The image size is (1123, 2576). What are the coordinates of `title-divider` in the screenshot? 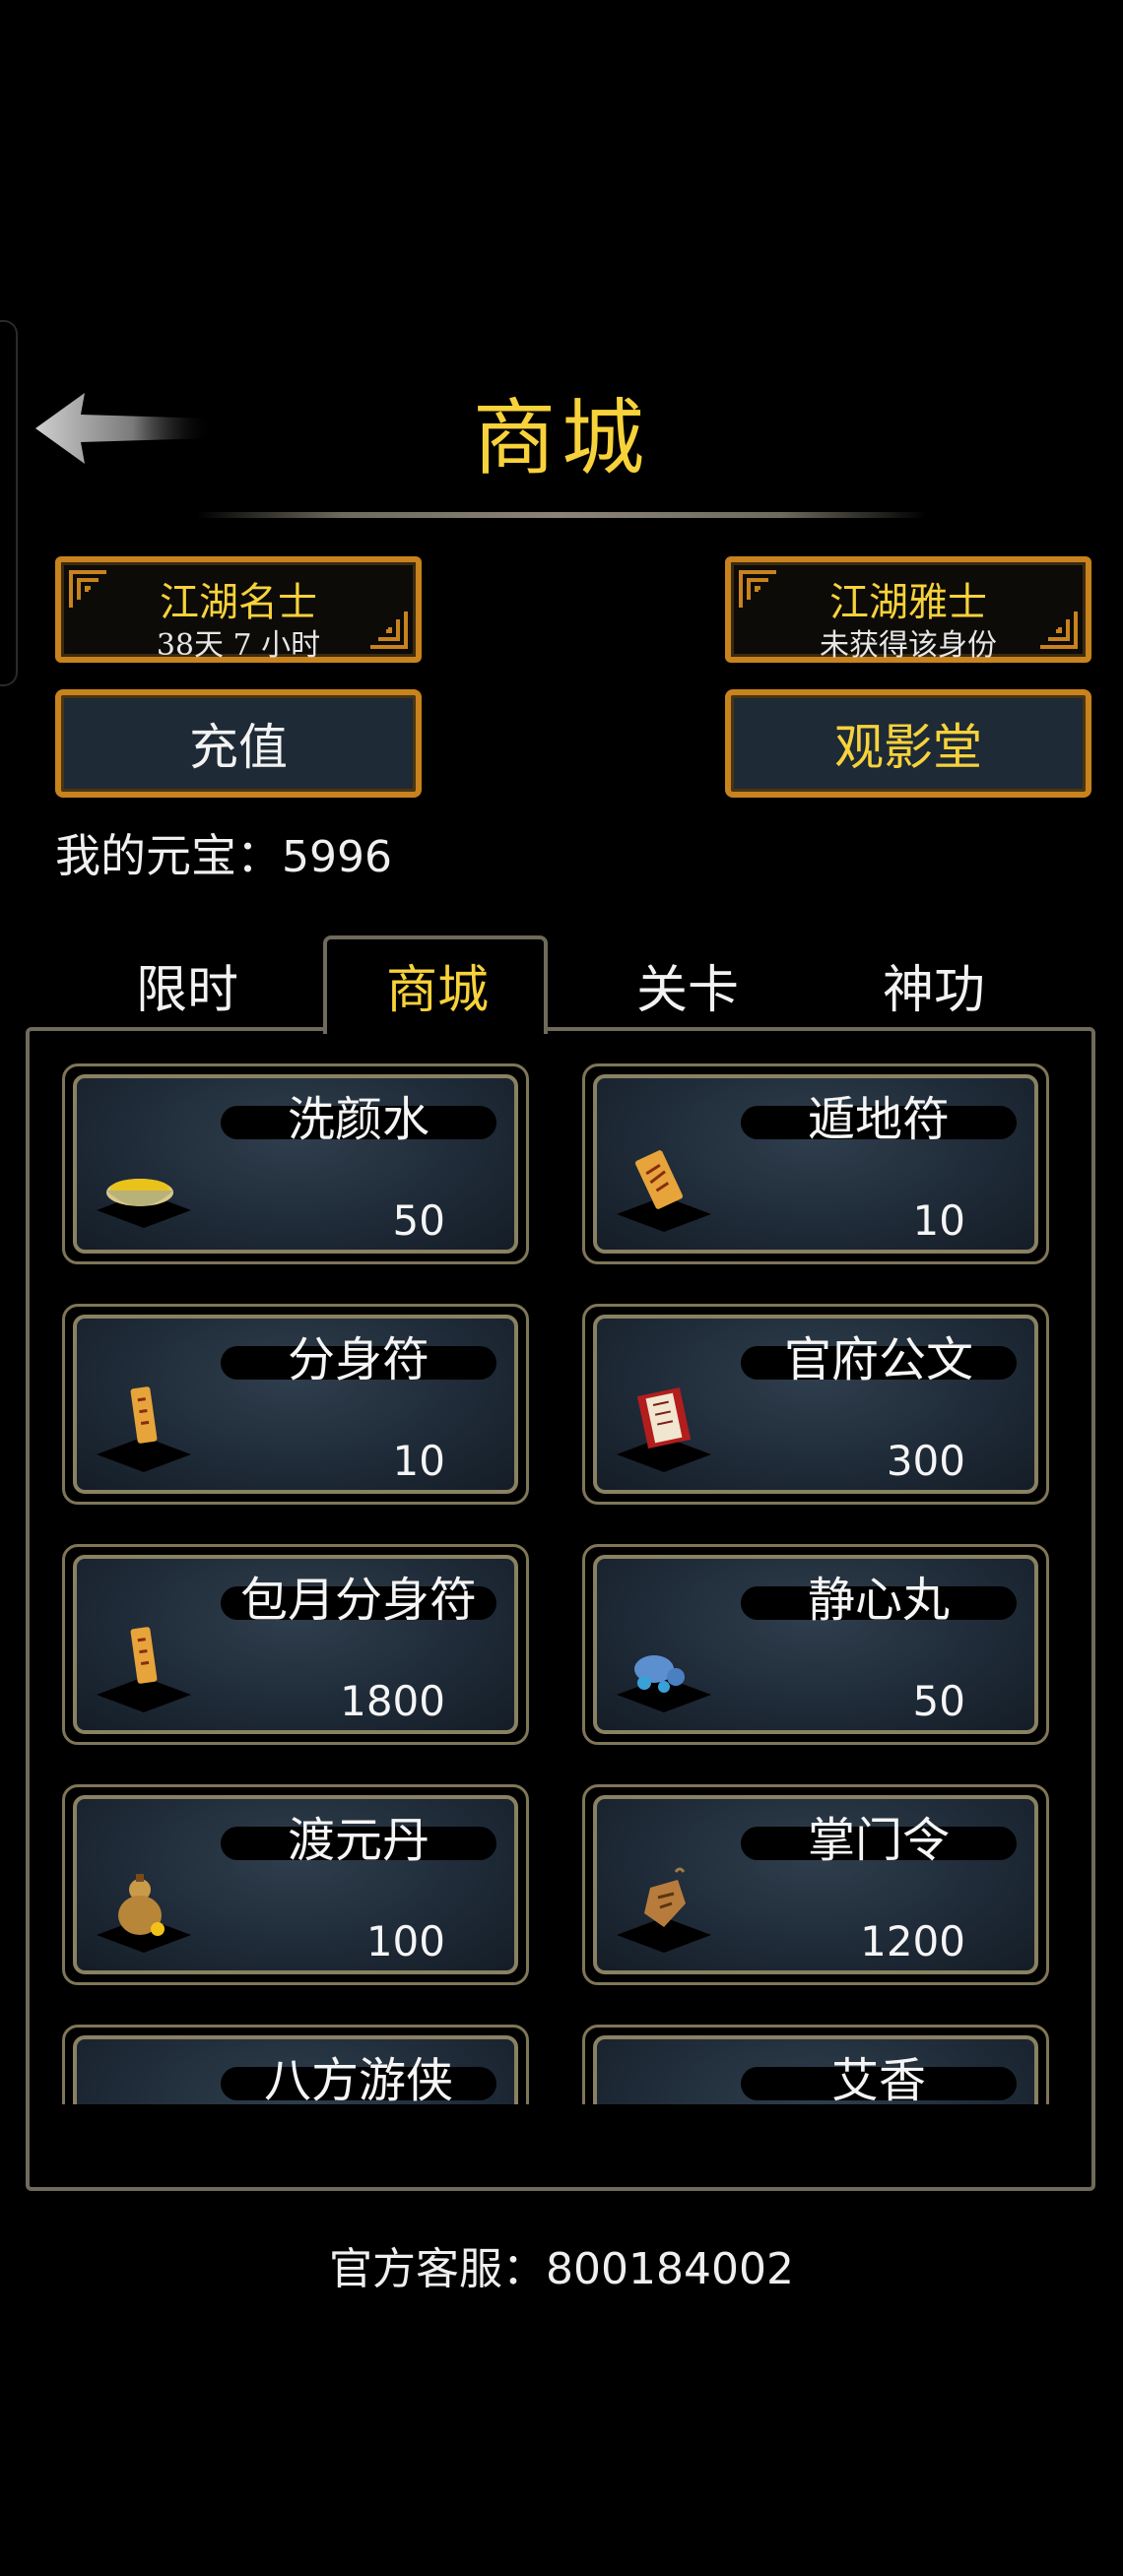 It's located at (561, 515).